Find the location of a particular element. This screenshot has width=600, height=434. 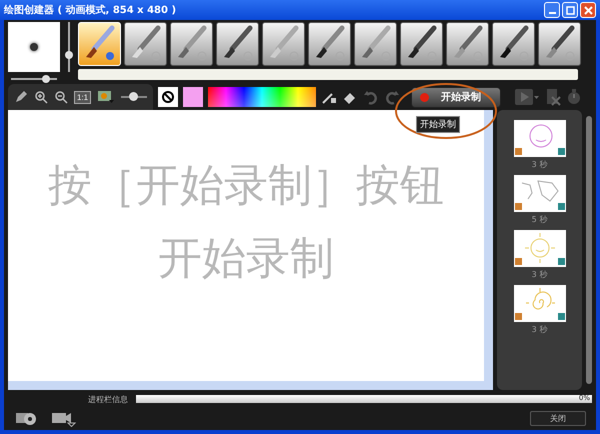

brush-preview is located at coordinates (34, 47).